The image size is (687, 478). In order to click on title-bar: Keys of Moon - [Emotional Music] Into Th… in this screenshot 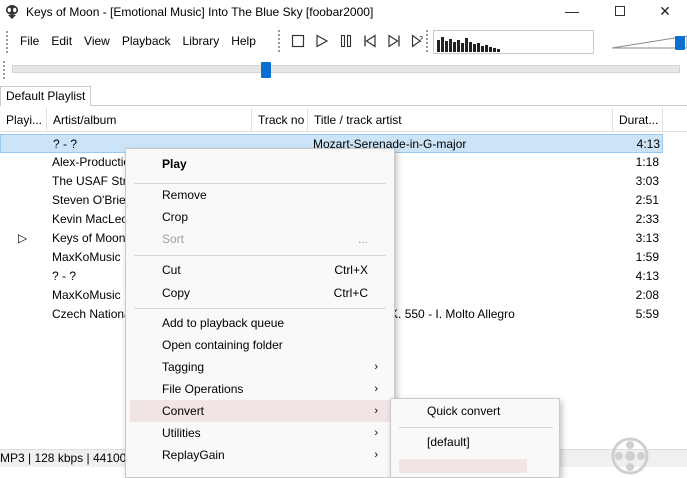, I will do `click(343, 12)`.